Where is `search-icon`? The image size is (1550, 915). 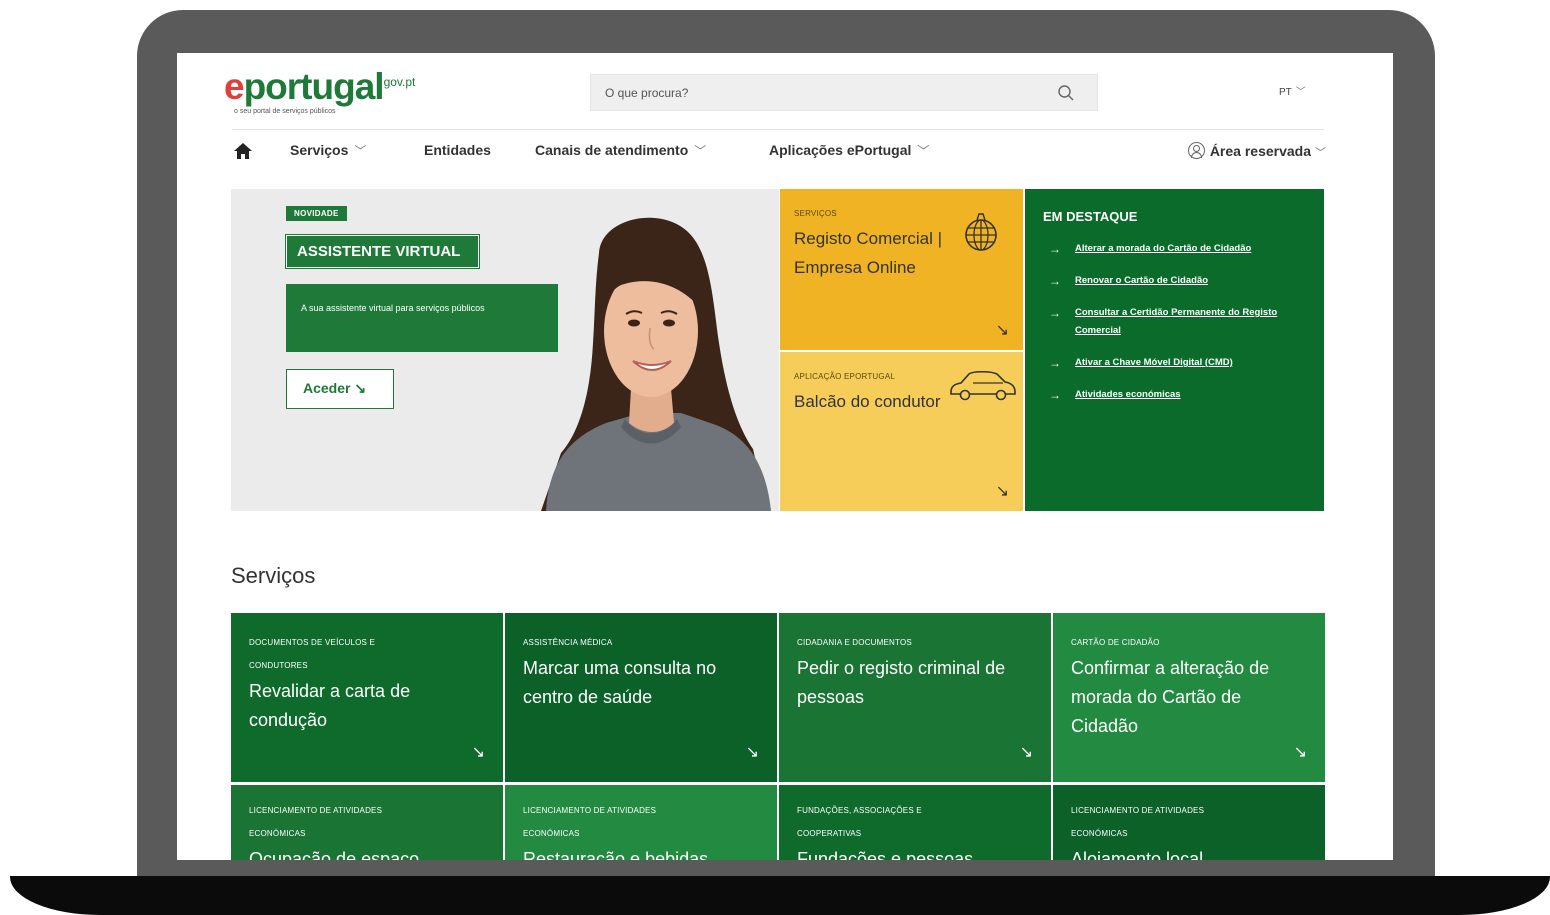 search-icon is located at coordinates (1066, 93).